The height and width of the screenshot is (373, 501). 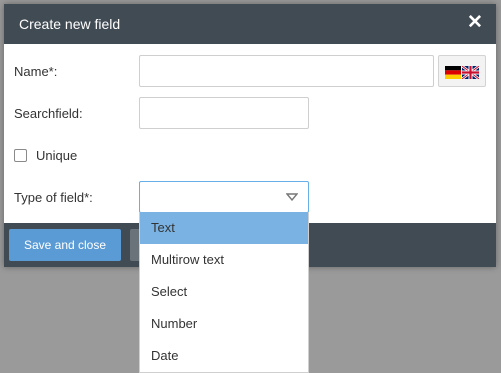 I want to click on save-and-close-button: Save and close, so click(x=65, y=245).